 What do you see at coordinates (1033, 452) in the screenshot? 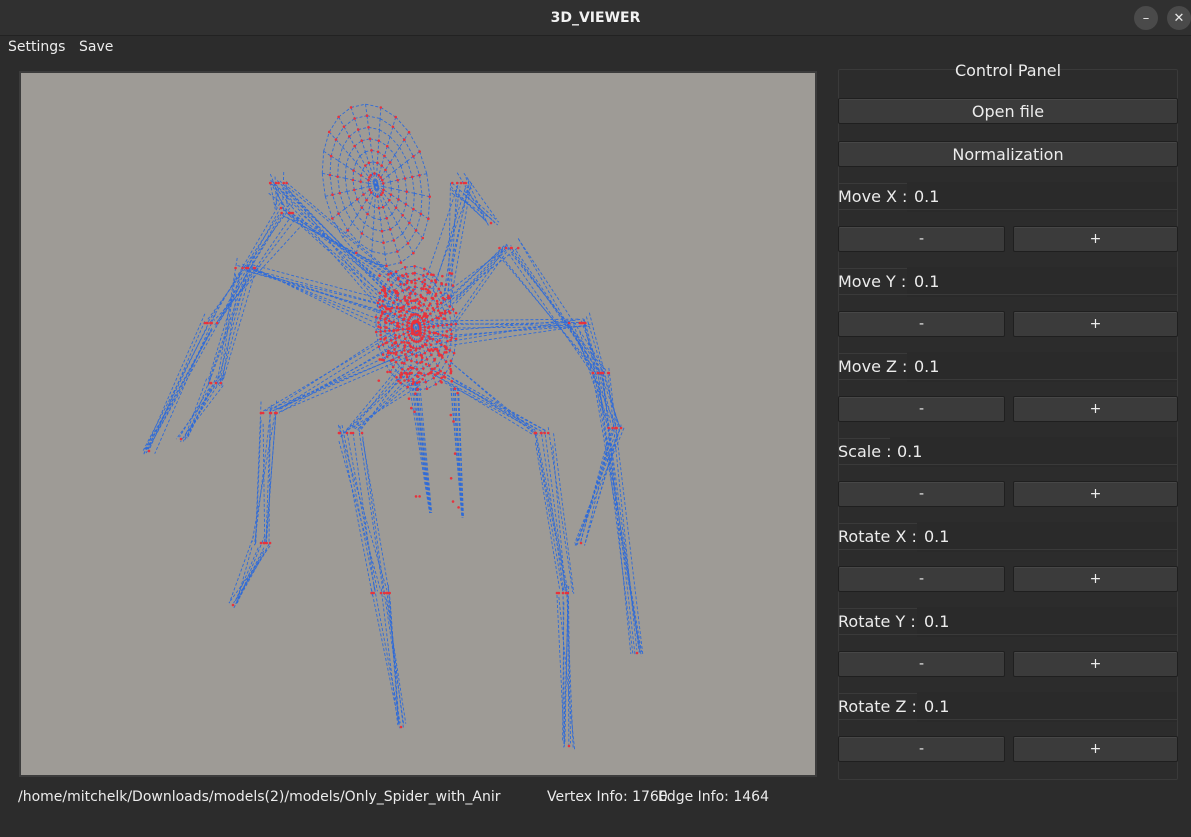
I see `scale-input: 0.1` at bounding box center [1033, 452].